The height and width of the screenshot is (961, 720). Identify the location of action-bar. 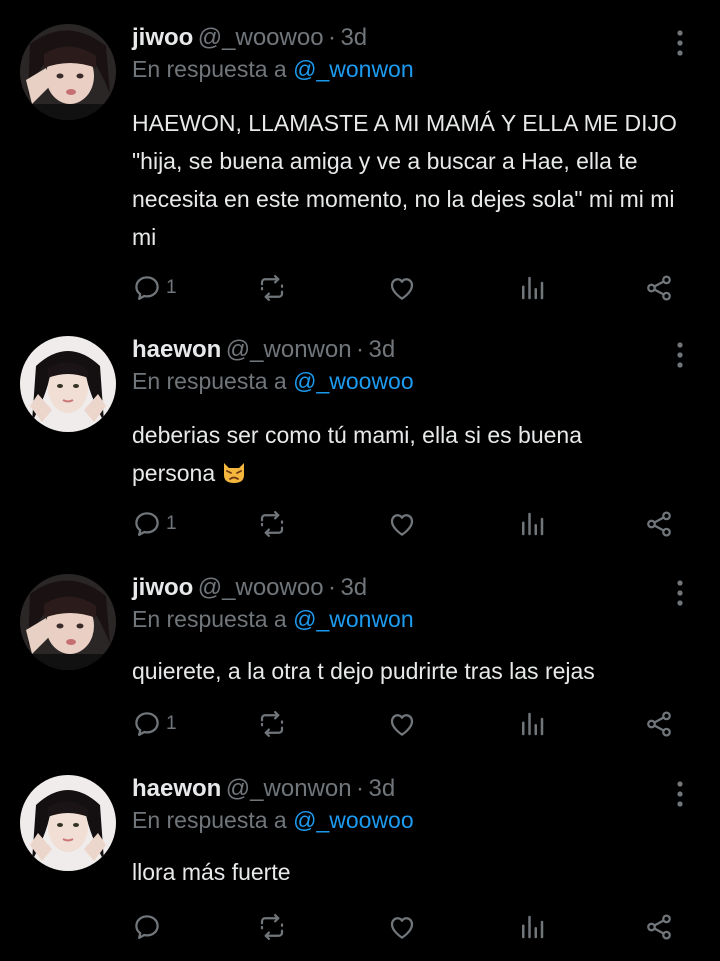
(412, 927).